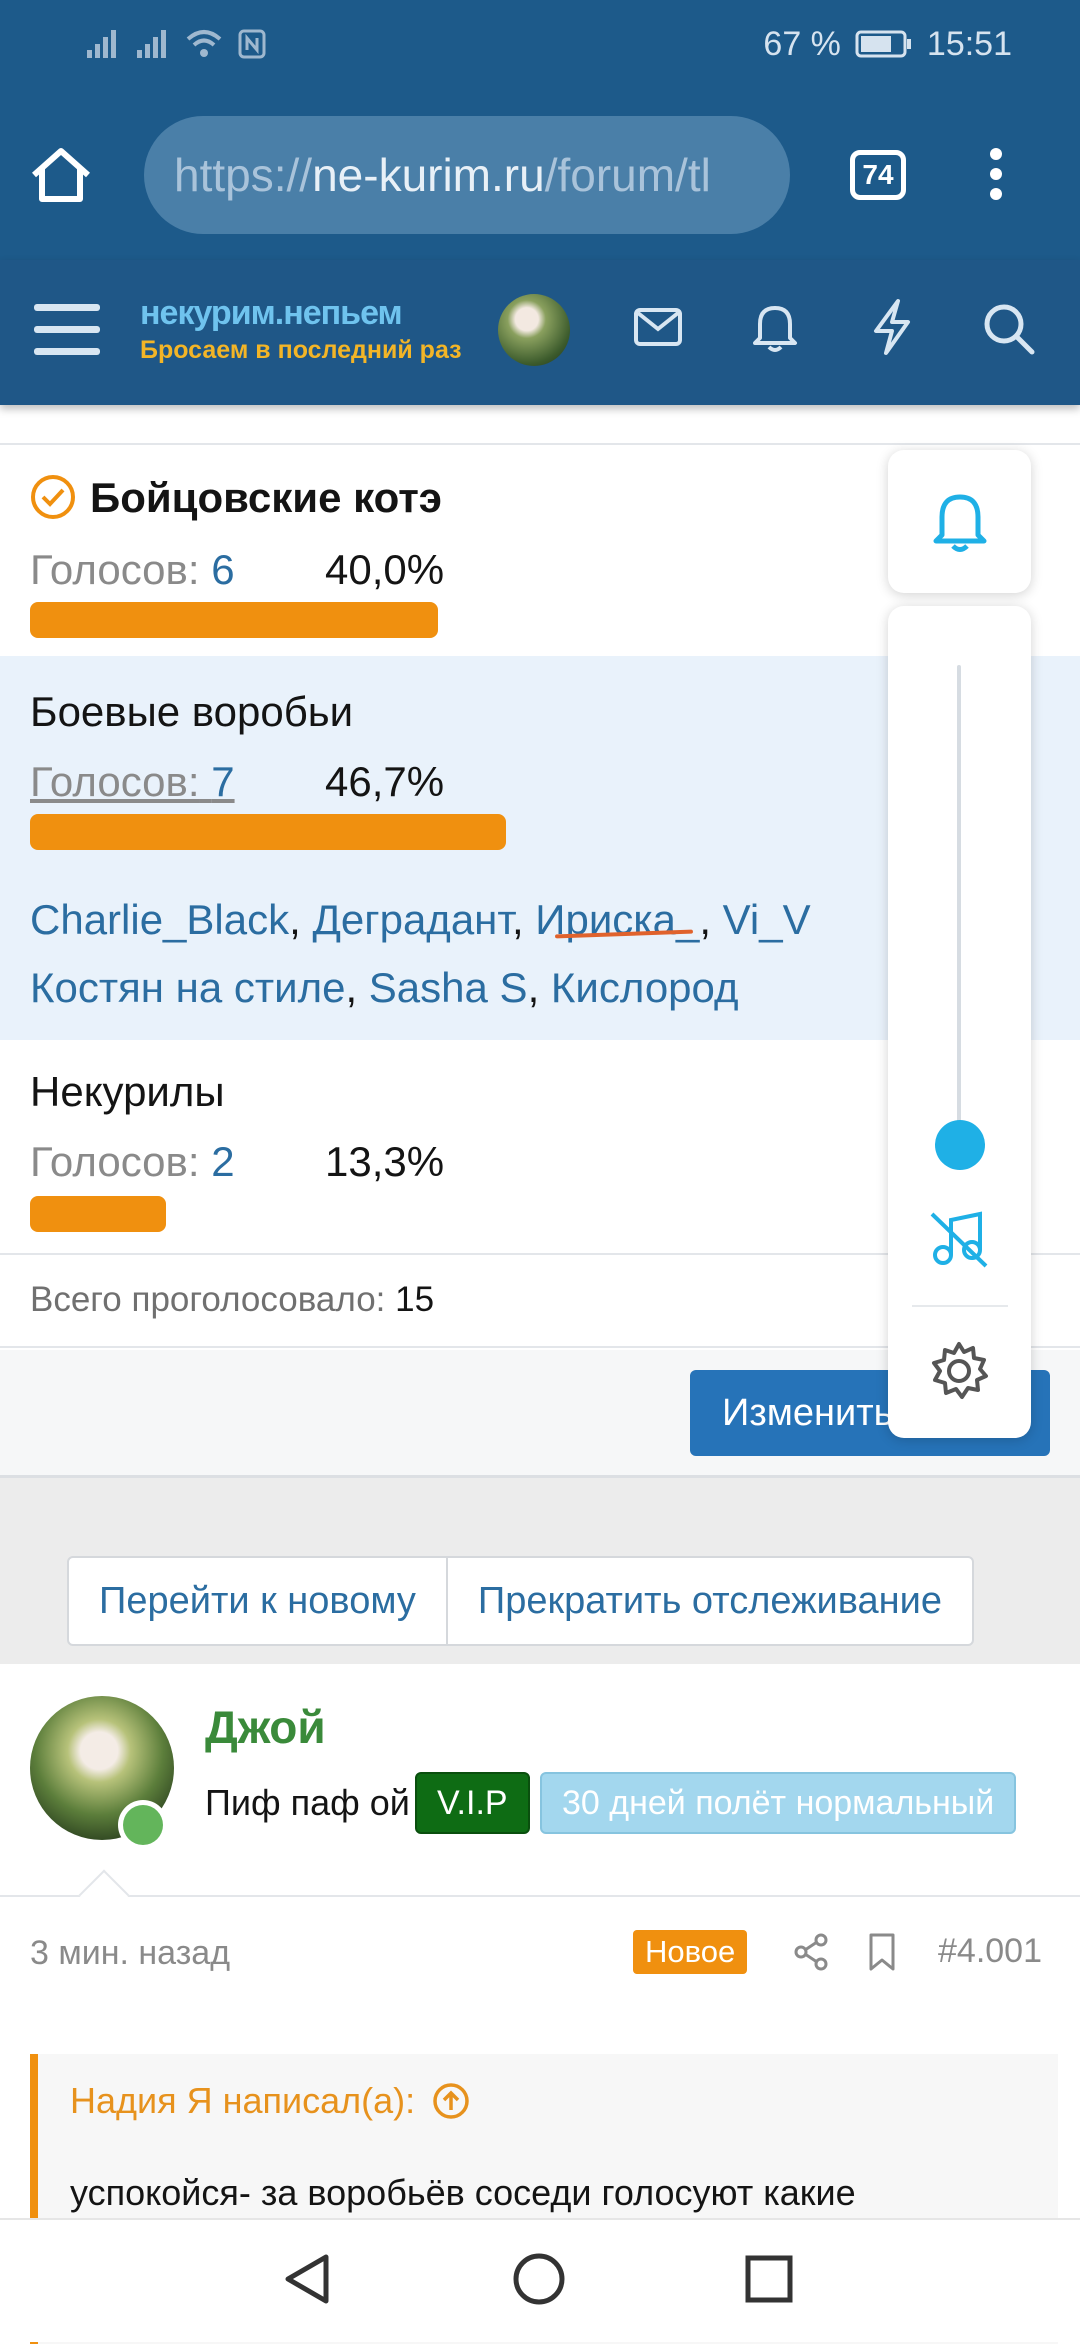 The image size is (1080, 2344). I want to click on url-host: ne-kurim.ru, so click(428, 175).